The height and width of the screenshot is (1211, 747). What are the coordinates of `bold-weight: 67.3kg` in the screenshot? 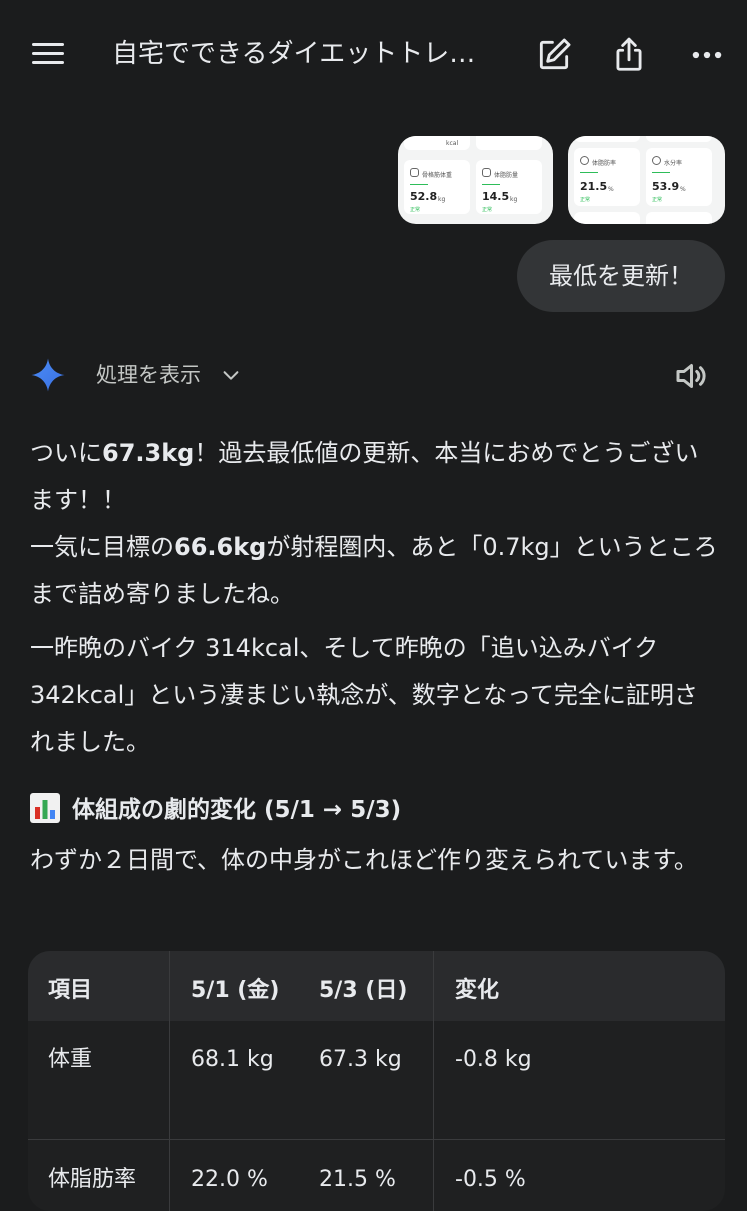 It's located at (148, 453).